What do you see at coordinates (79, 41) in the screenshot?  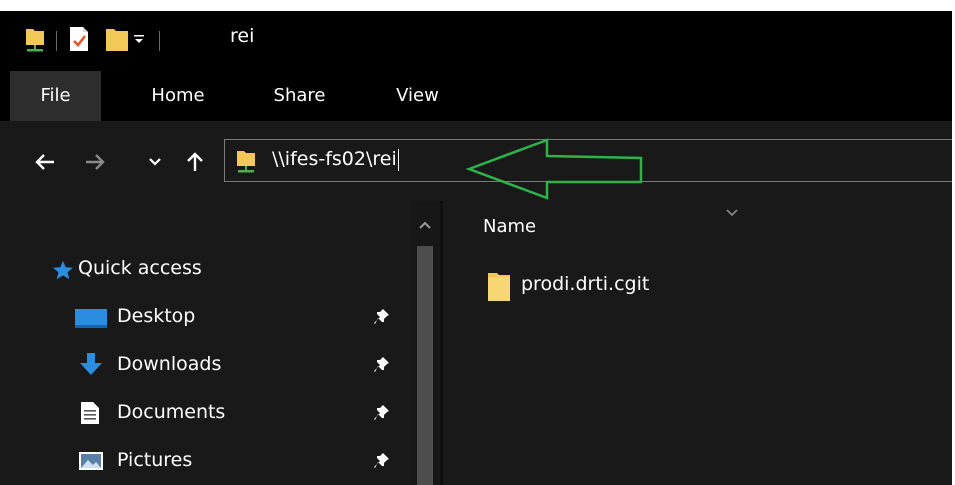 I see `properties-icon` at bounding box center [79, 41].